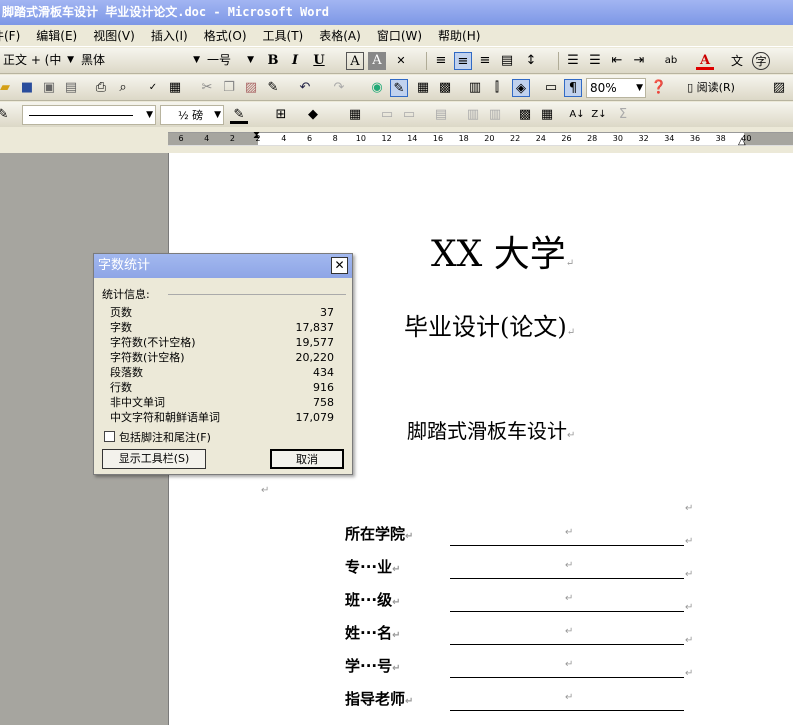 The width and height of the screenshot is (793, 725). I want to click on save-icon: ■, so click(27, 88).